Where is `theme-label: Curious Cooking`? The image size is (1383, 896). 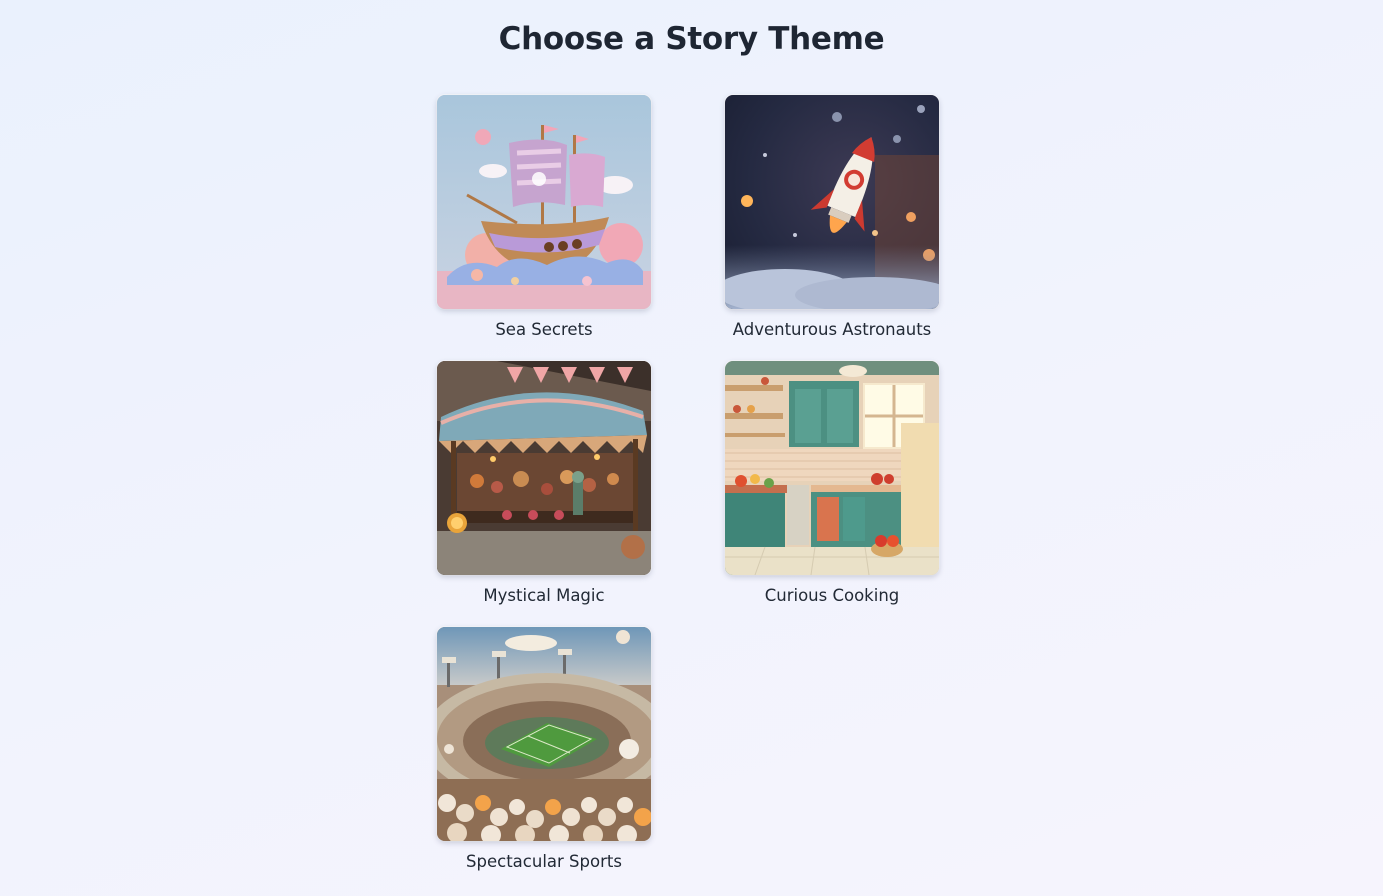
theme-label: Curious Cooking is located at coordinates (832, 595).